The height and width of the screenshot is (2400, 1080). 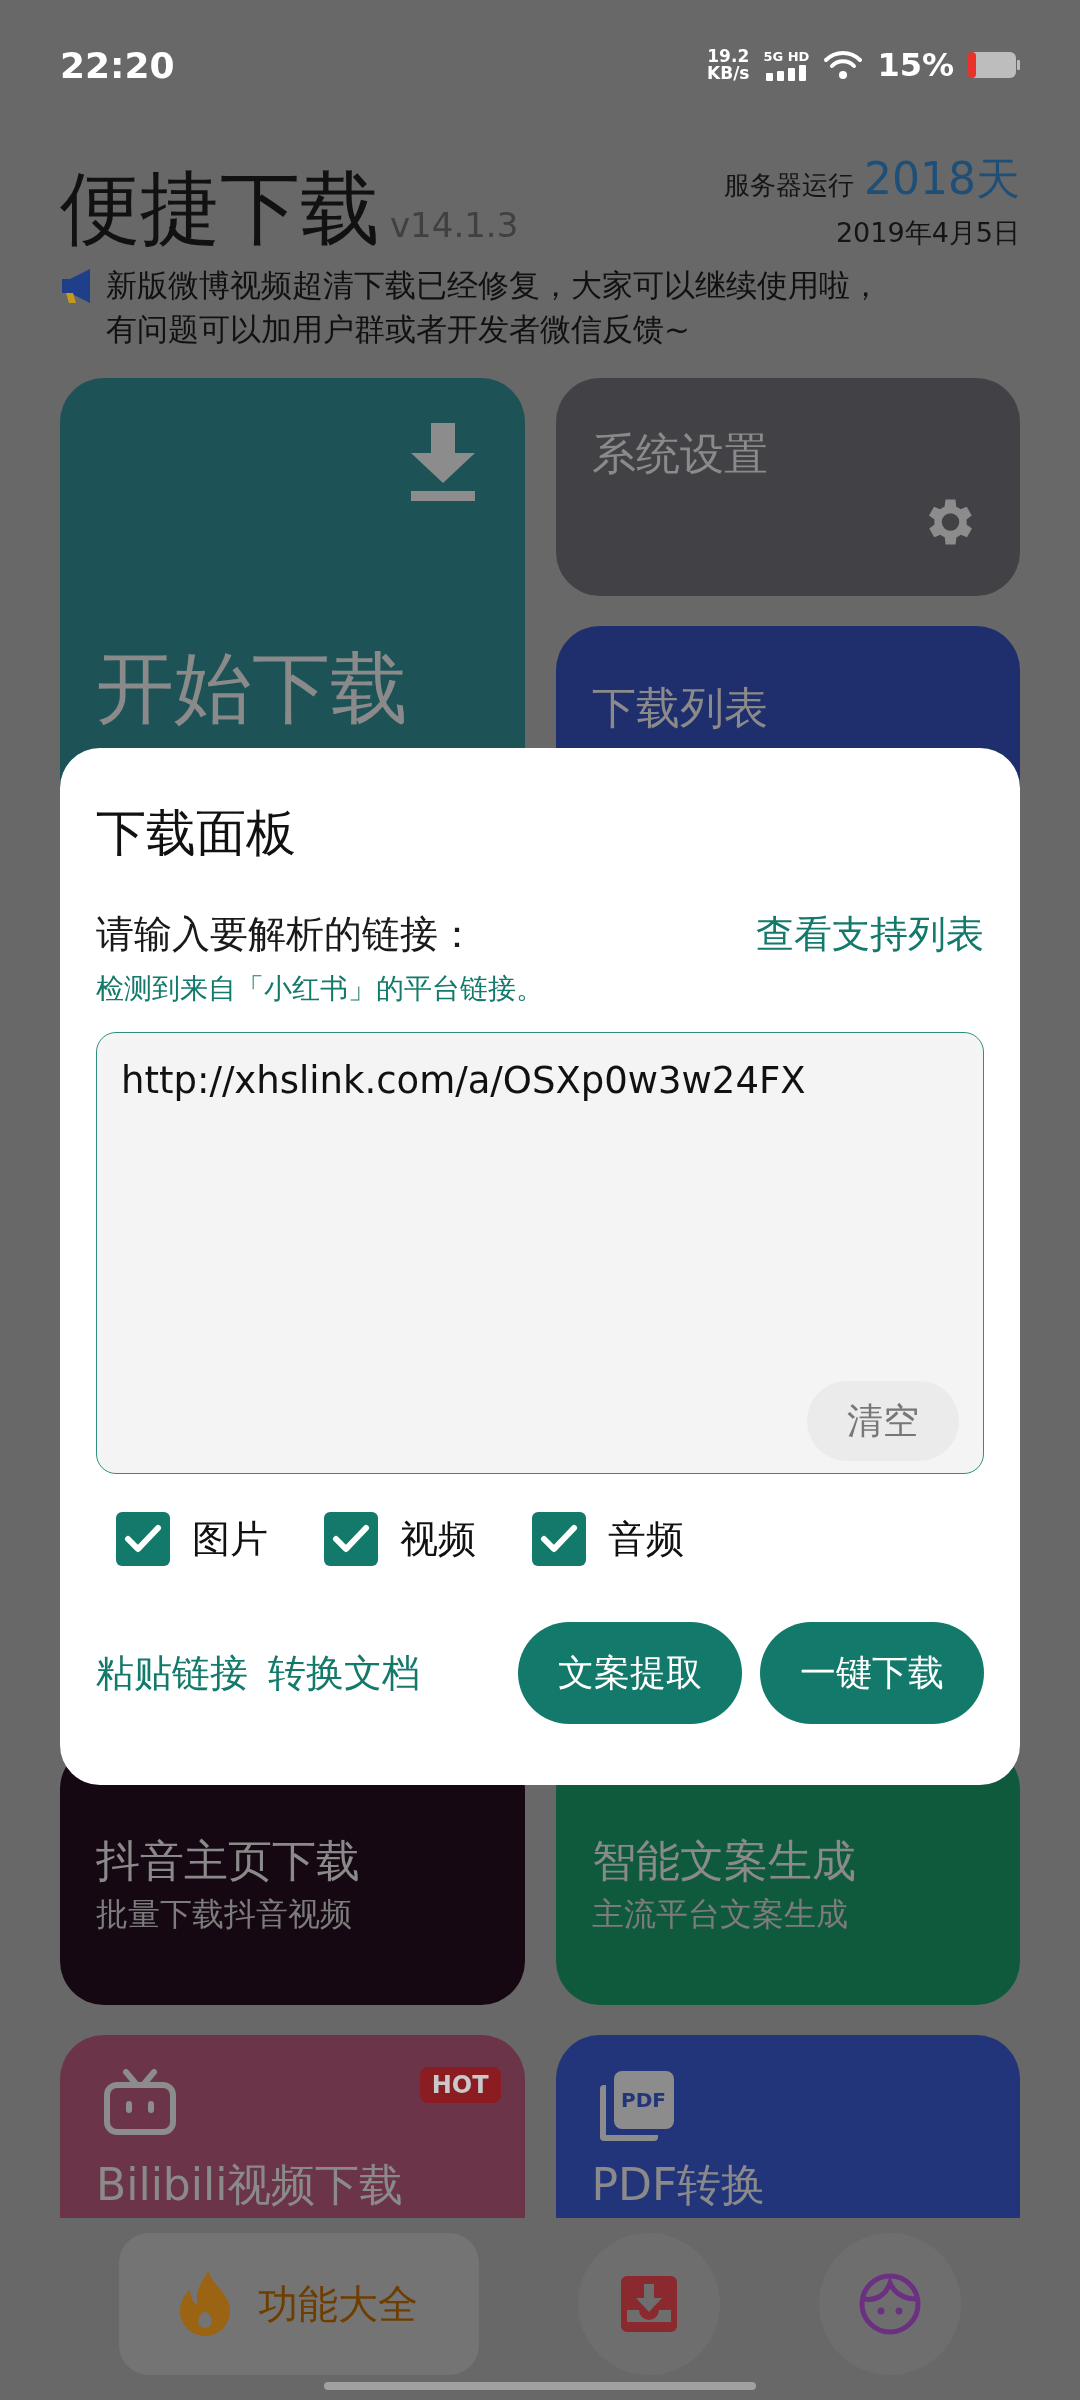 I want to click on support-list-link: 查看支持列表, so click(x=870, y=934).